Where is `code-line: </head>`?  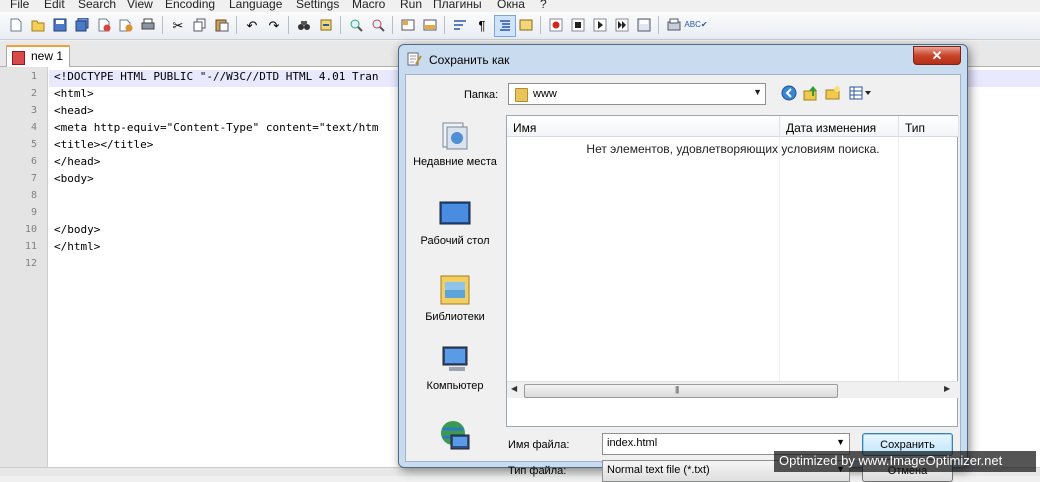
code-line: </head> is located at coordinates (77, 161).